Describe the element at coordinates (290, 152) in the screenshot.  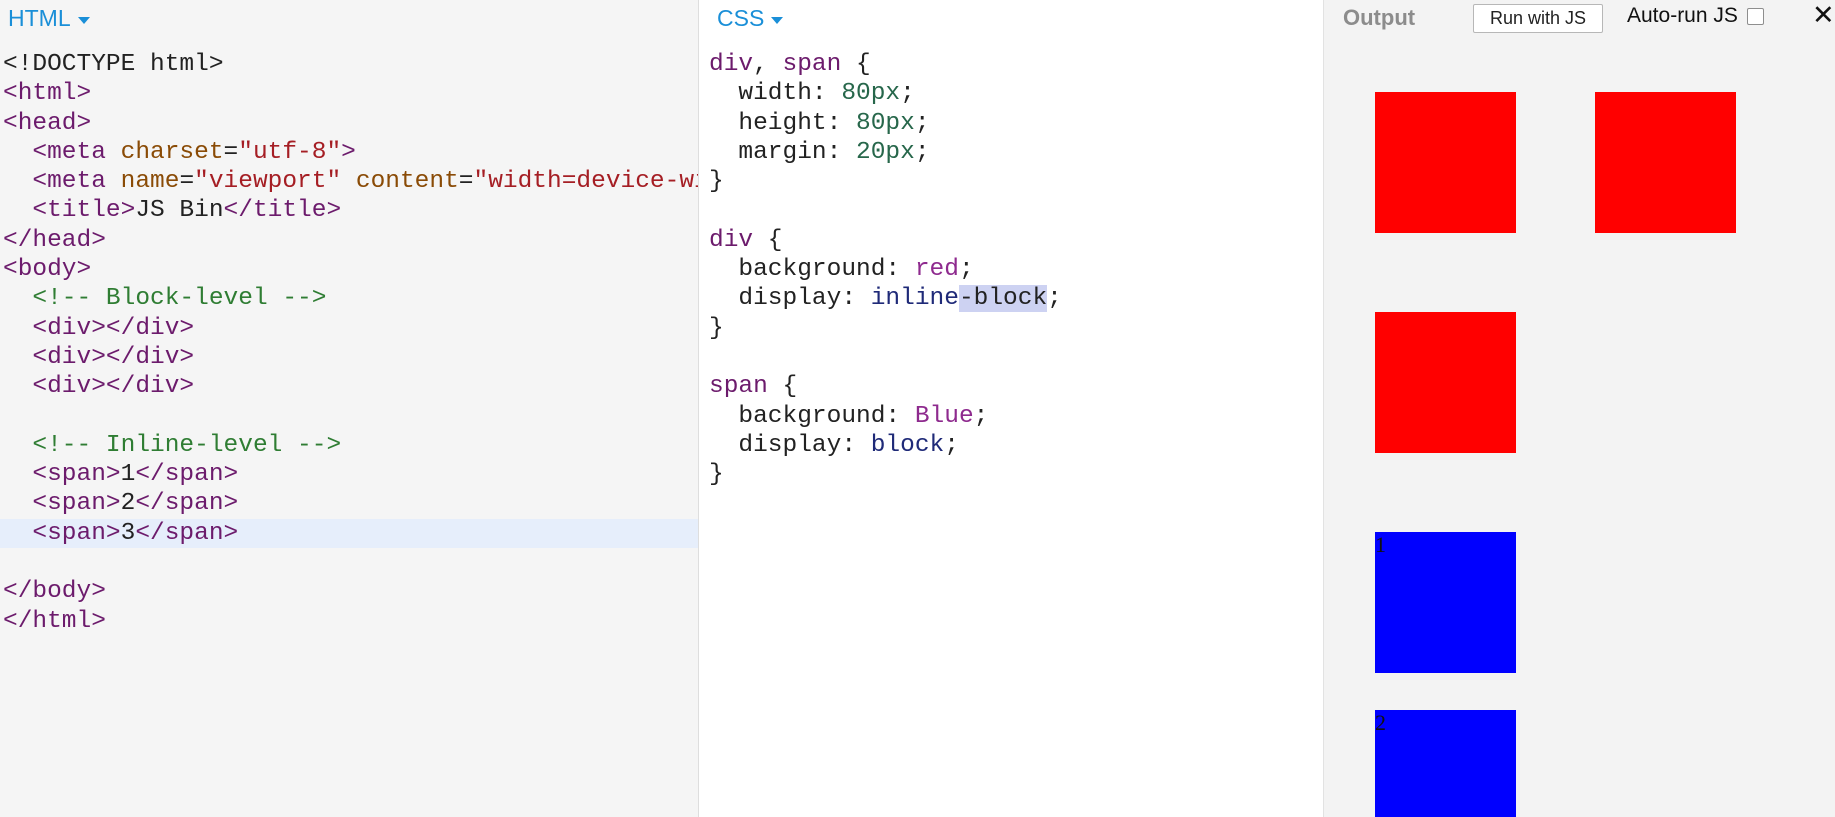
I see `code-token: "utf-8"` at that location.